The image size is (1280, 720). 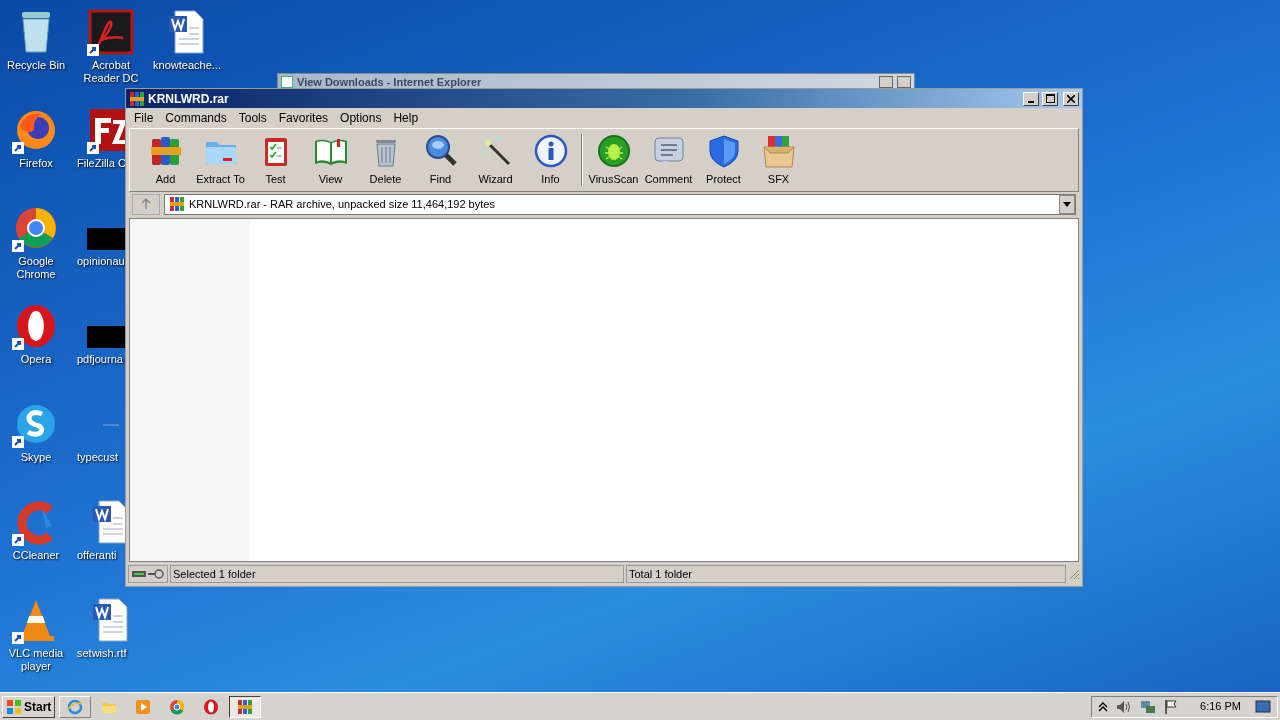 I want to click on icon-label: Google Chrome, so click(x=36, y=268).